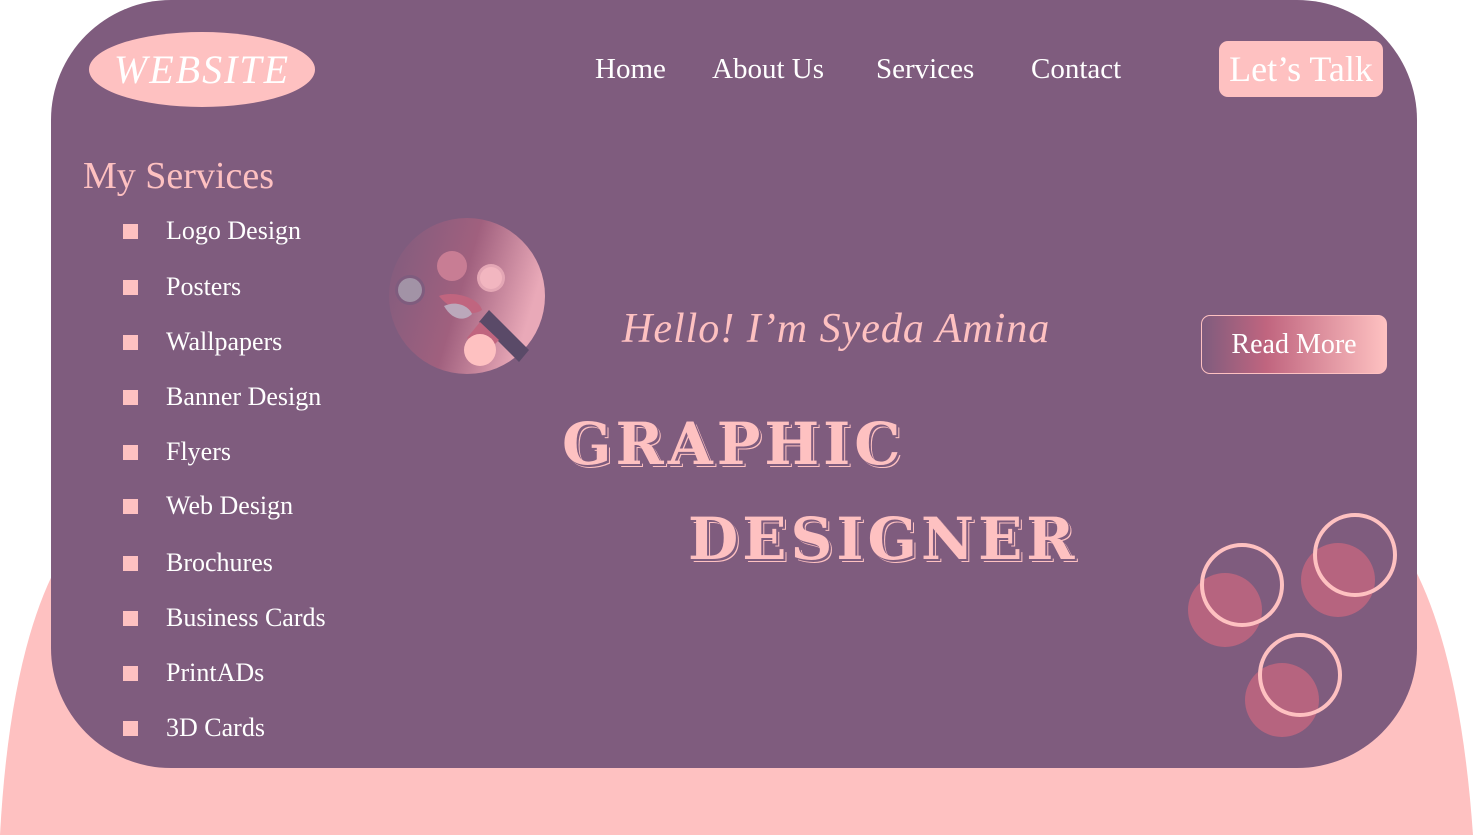 The image size is (1473, 835). What do you see at coordinates (1294, 344) in the screenshot?
I see `read-more-button: Read More` at bounding box center [1294, 344].